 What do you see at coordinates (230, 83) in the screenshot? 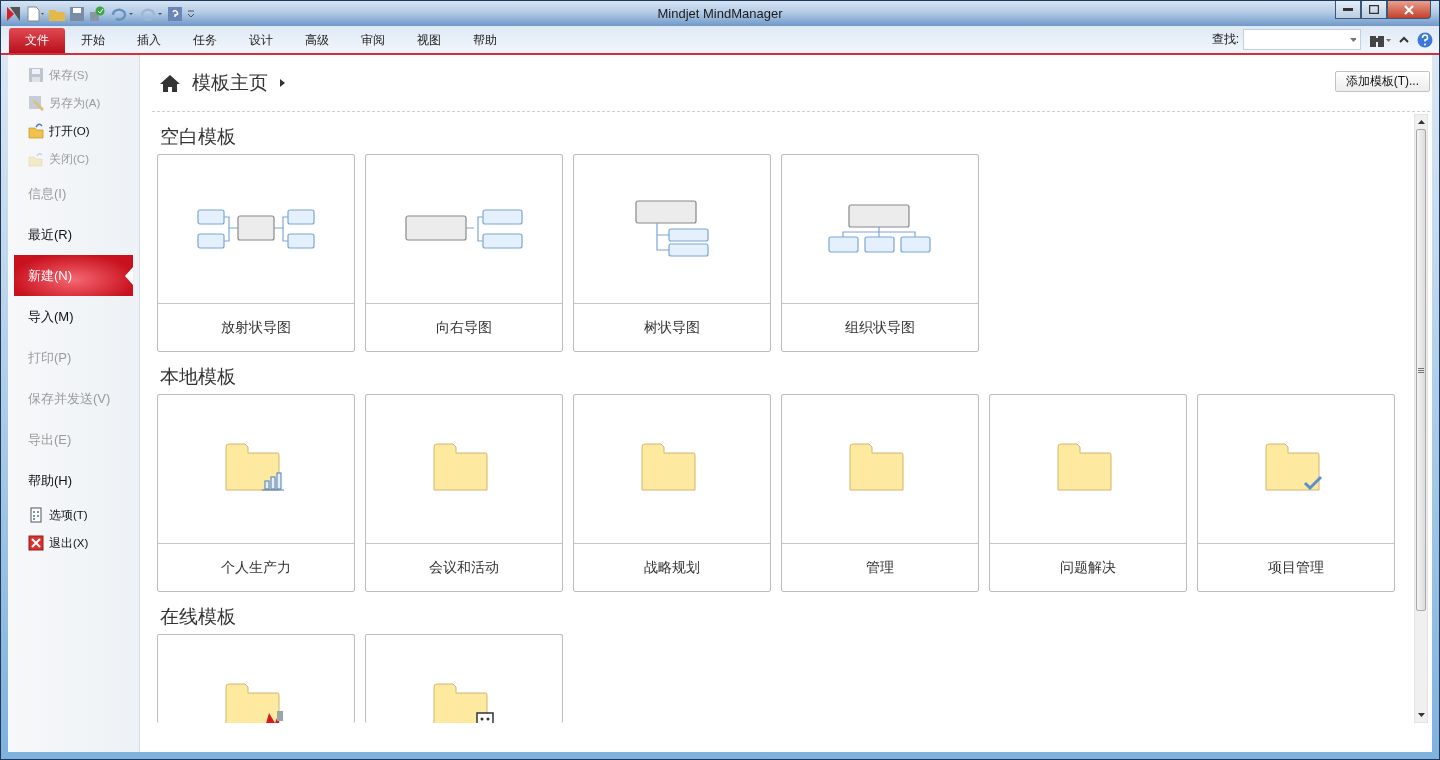
I see `breadcrumb: 模板主页` at bounding box center [230, 83].